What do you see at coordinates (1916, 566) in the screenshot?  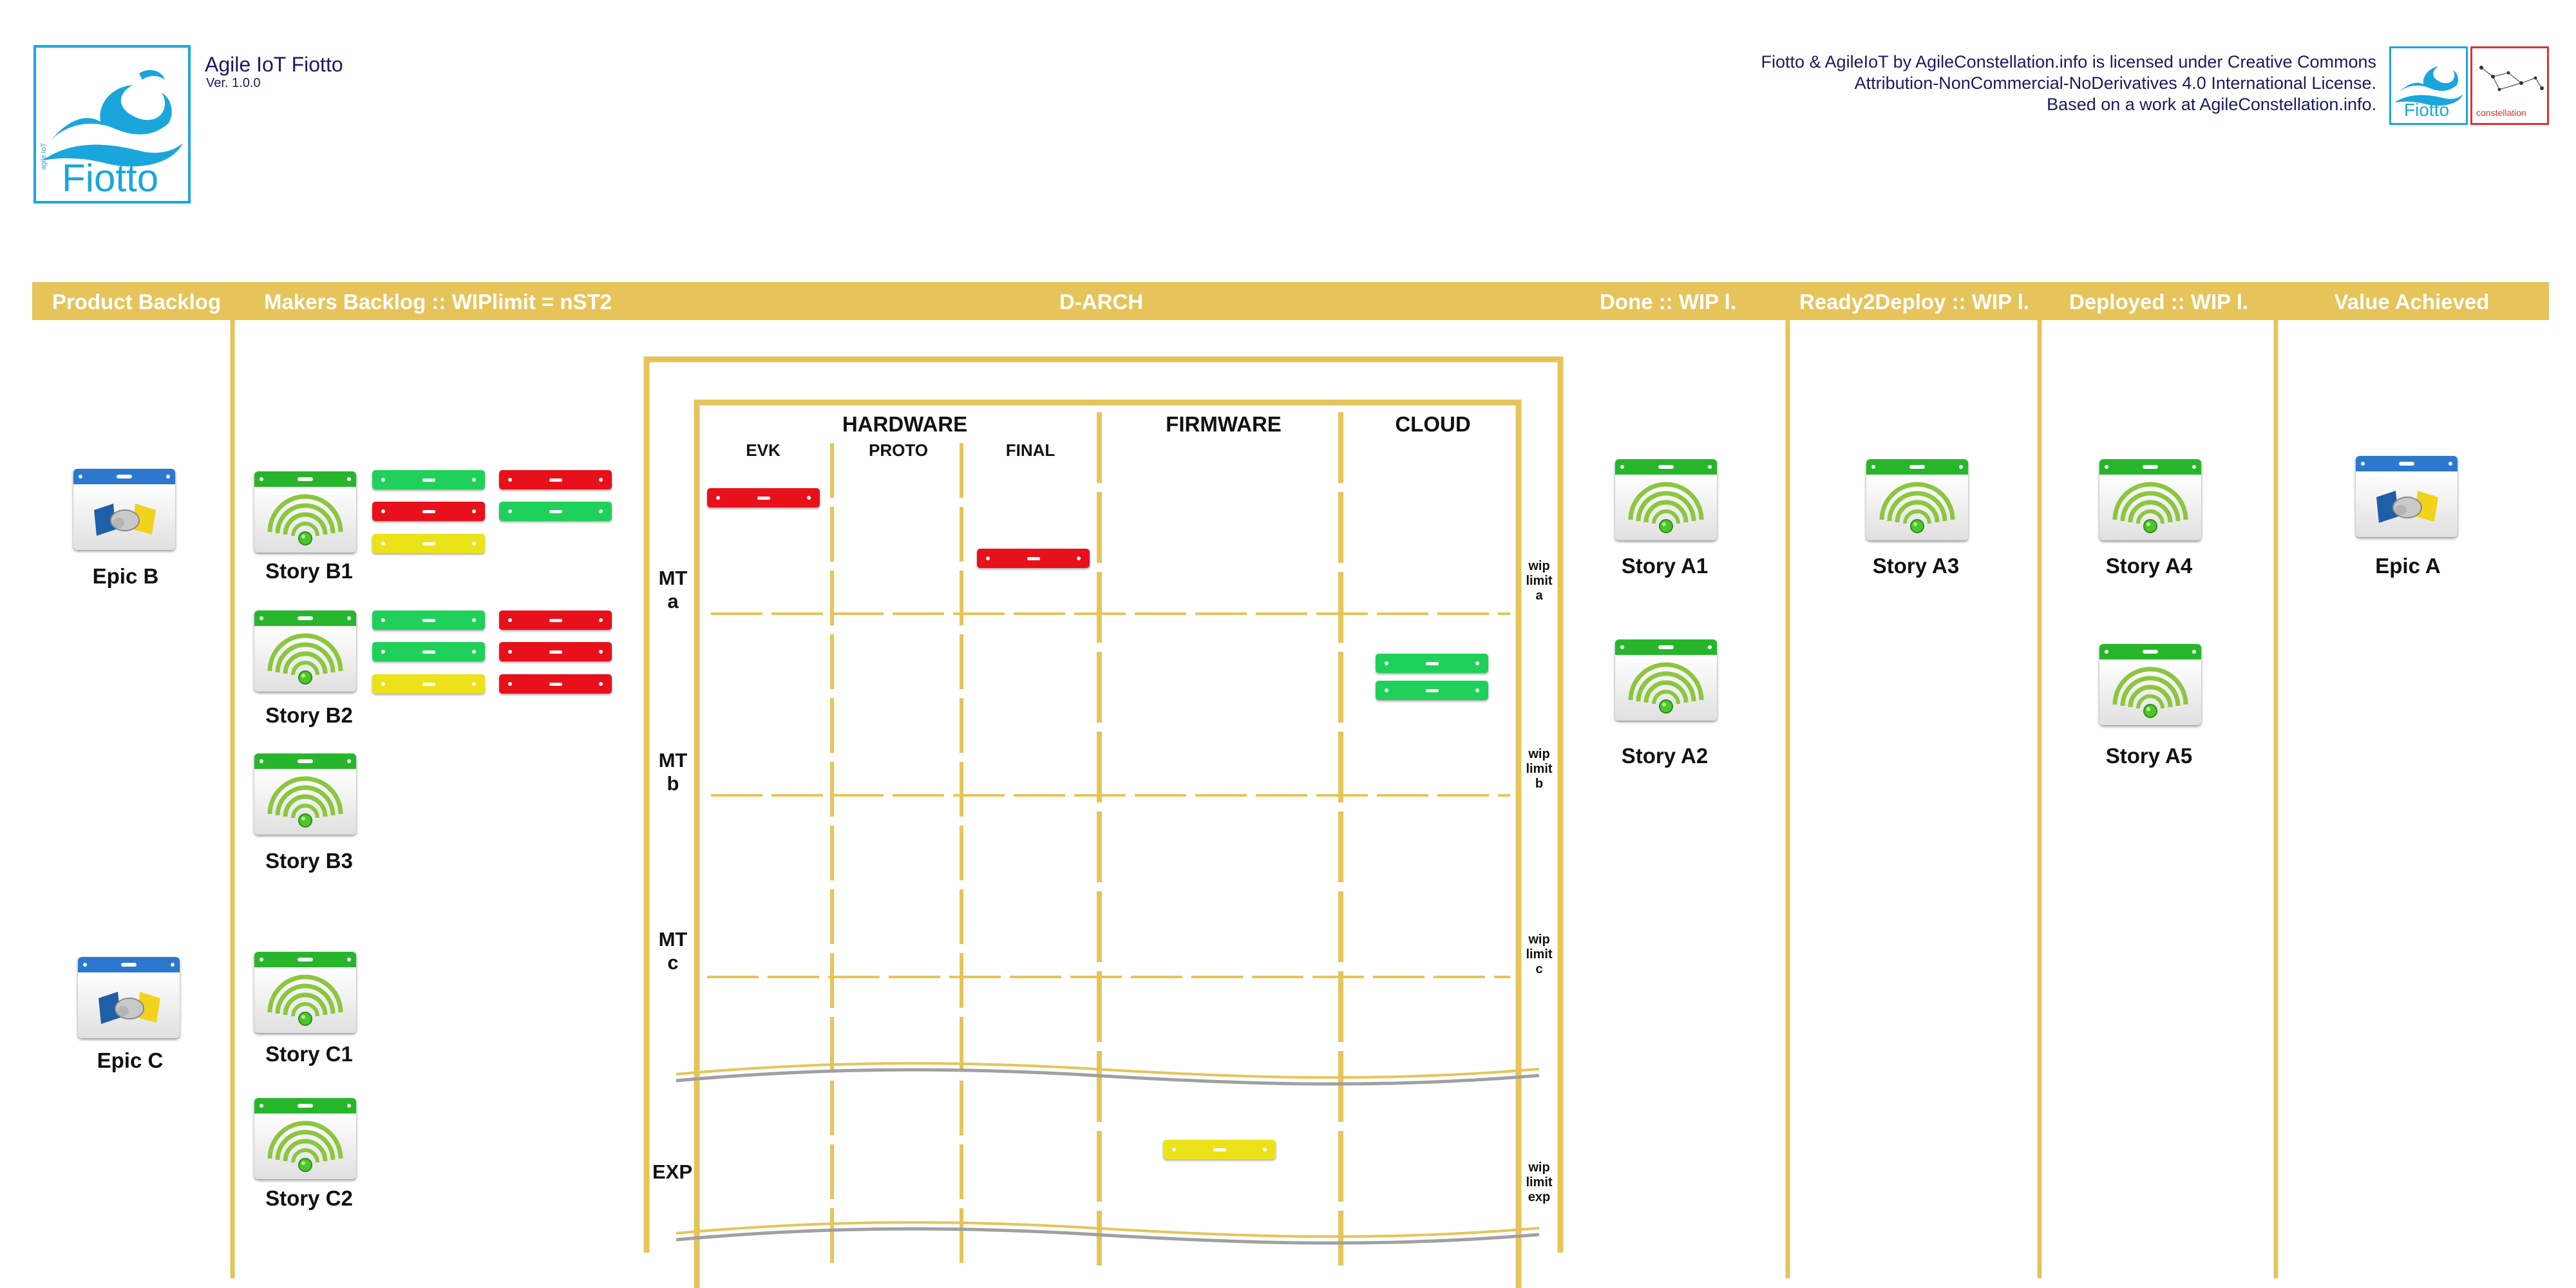 I see `story-label: Story A3` at bounding box center [1916, 566].